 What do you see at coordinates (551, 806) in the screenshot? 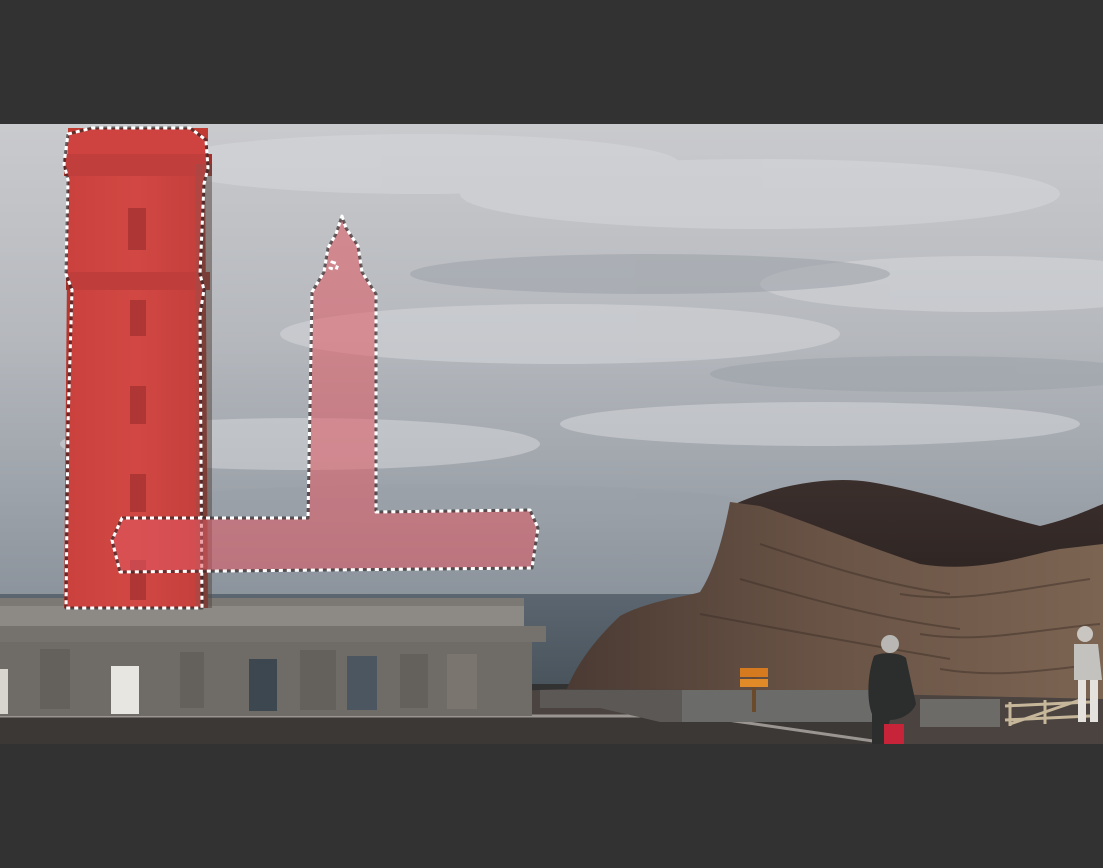
I see `letterbox-bottom` at bounding box center [551, 806].